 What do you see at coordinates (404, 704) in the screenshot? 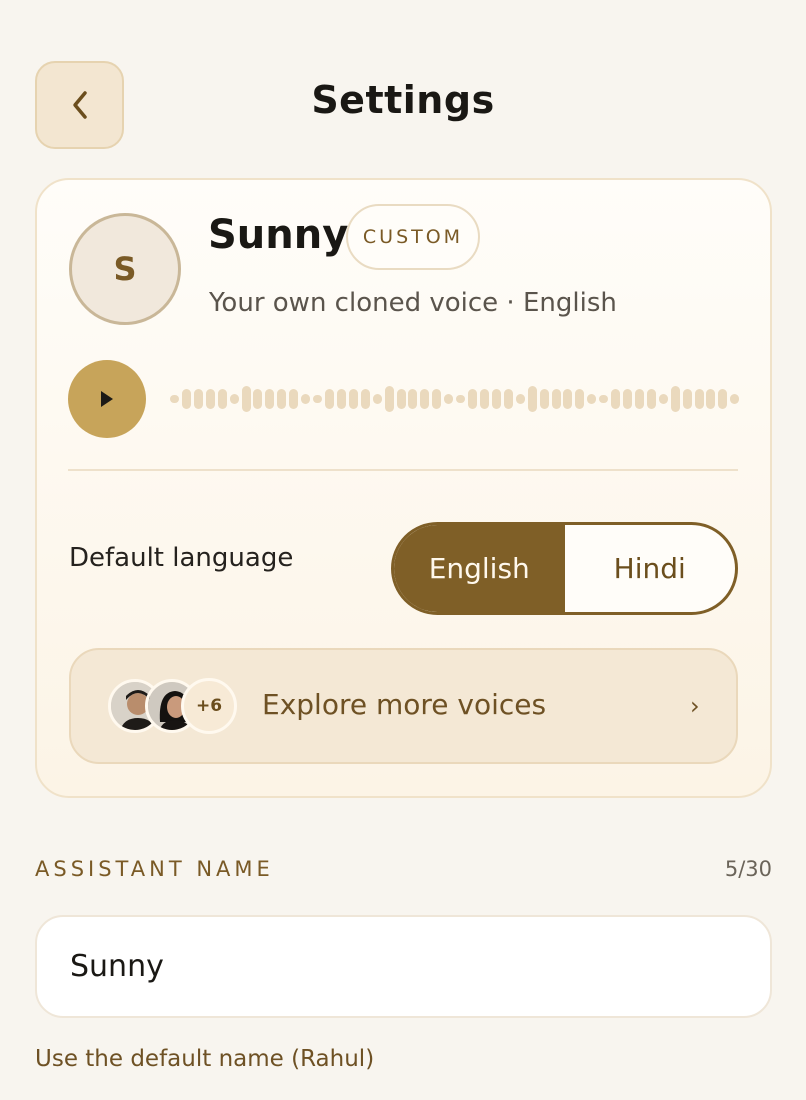
I see `explore-voices-label: Explore more voices` at bounding box center [404, 704].